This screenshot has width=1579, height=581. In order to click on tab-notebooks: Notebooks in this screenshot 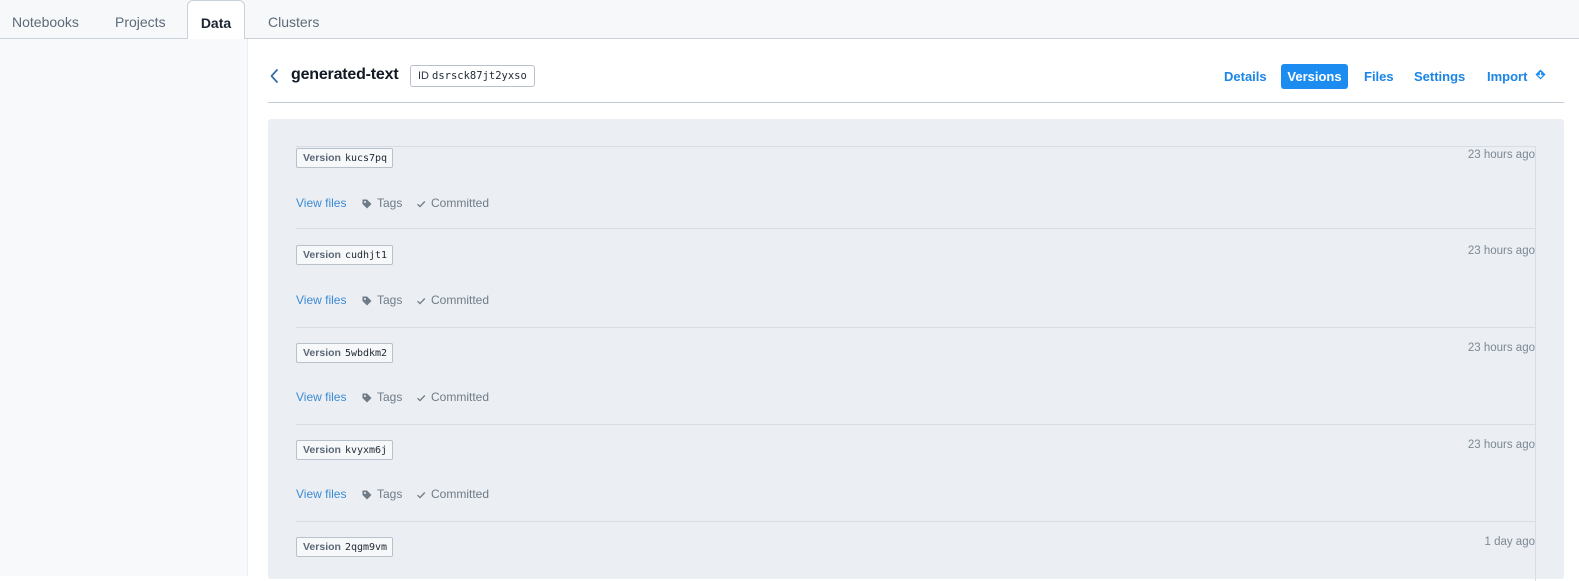, I will do `click(45, 19)`.